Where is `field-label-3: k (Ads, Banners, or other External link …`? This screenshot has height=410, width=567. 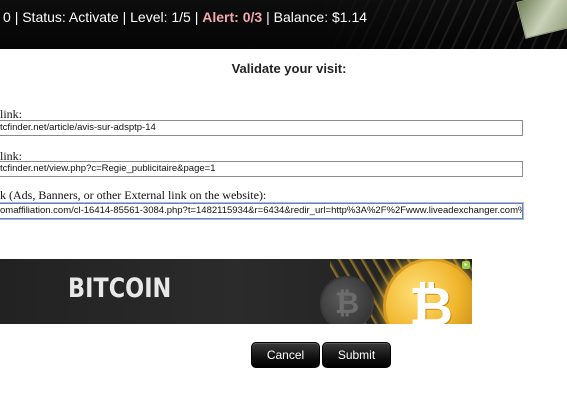
field-label-3: k (Ads, Banners, or other External link … is located at coordinates (133, 195).